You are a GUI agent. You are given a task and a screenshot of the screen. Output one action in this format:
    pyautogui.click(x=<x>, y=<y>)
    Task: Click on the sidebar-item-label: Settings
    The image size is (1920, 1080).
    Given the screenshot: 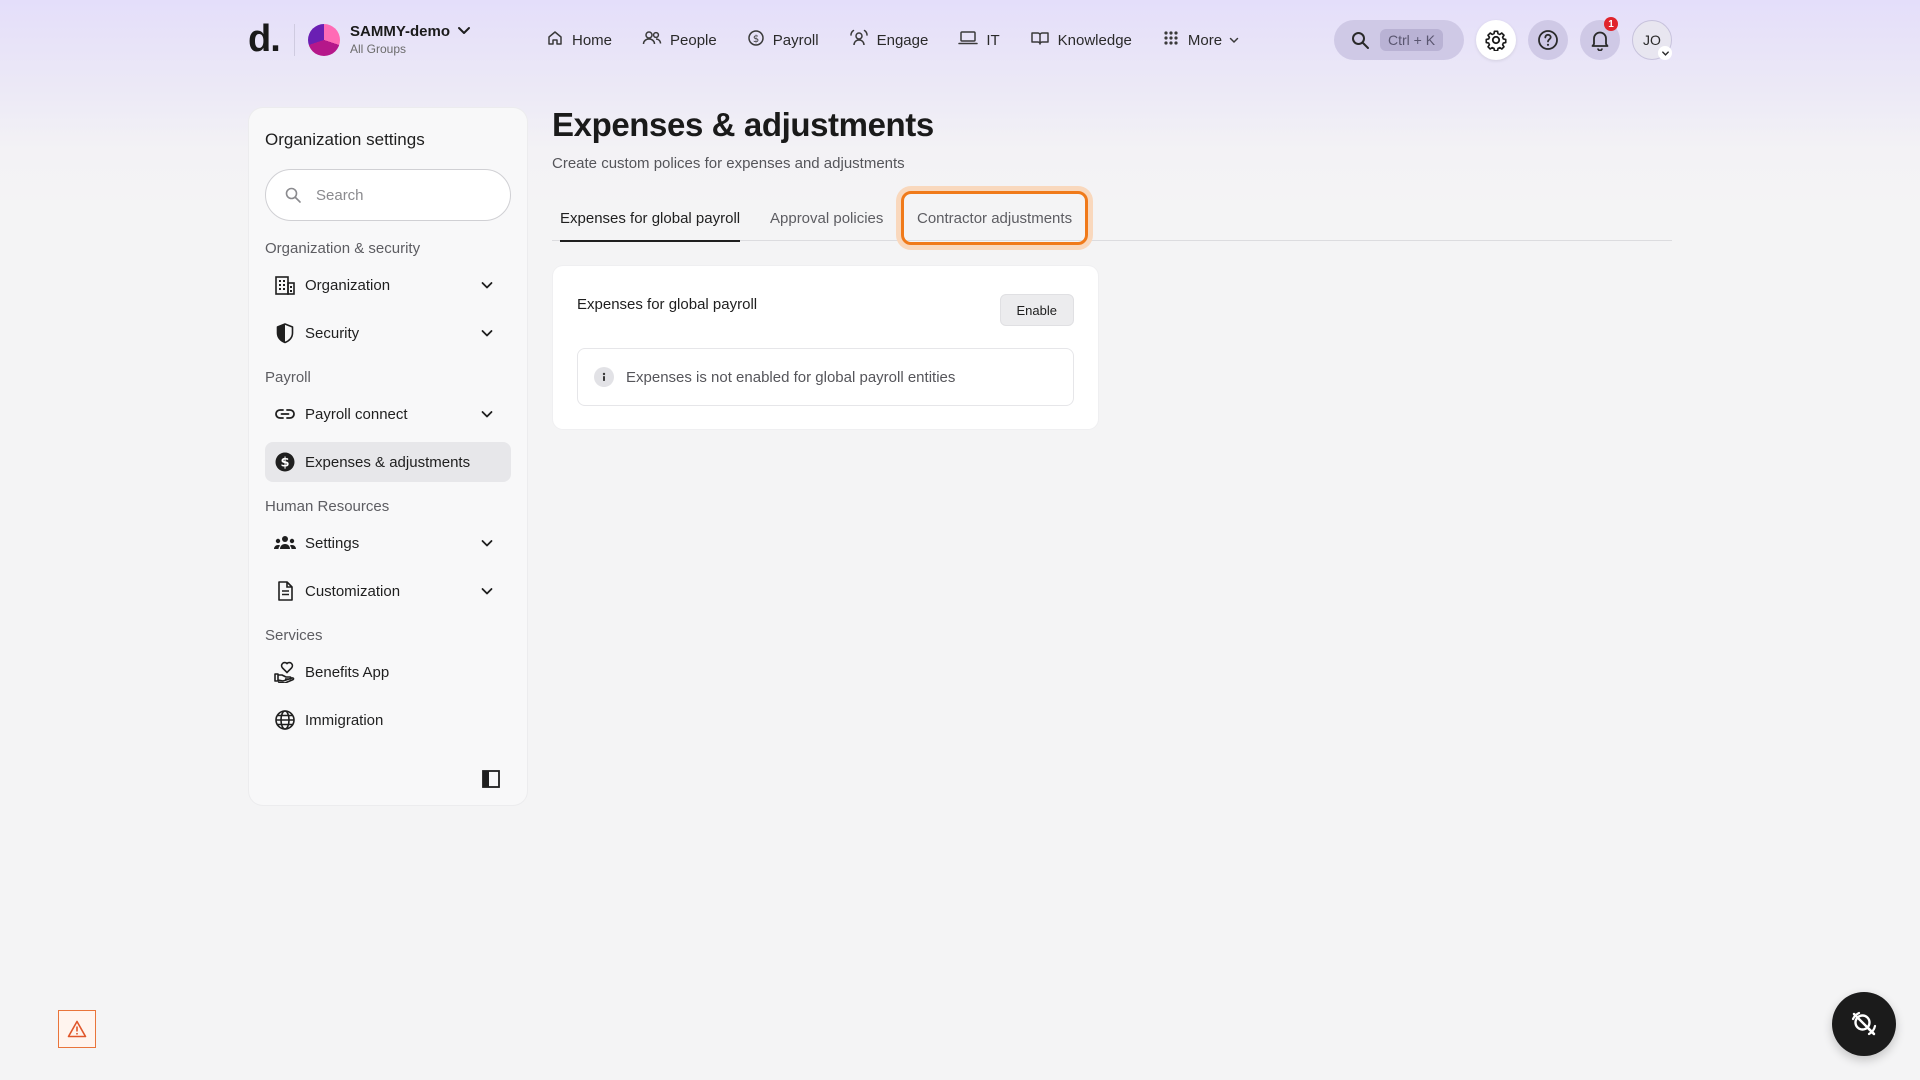 What is the action you would take?
    pyautogui.click(x=332, y=543)
    